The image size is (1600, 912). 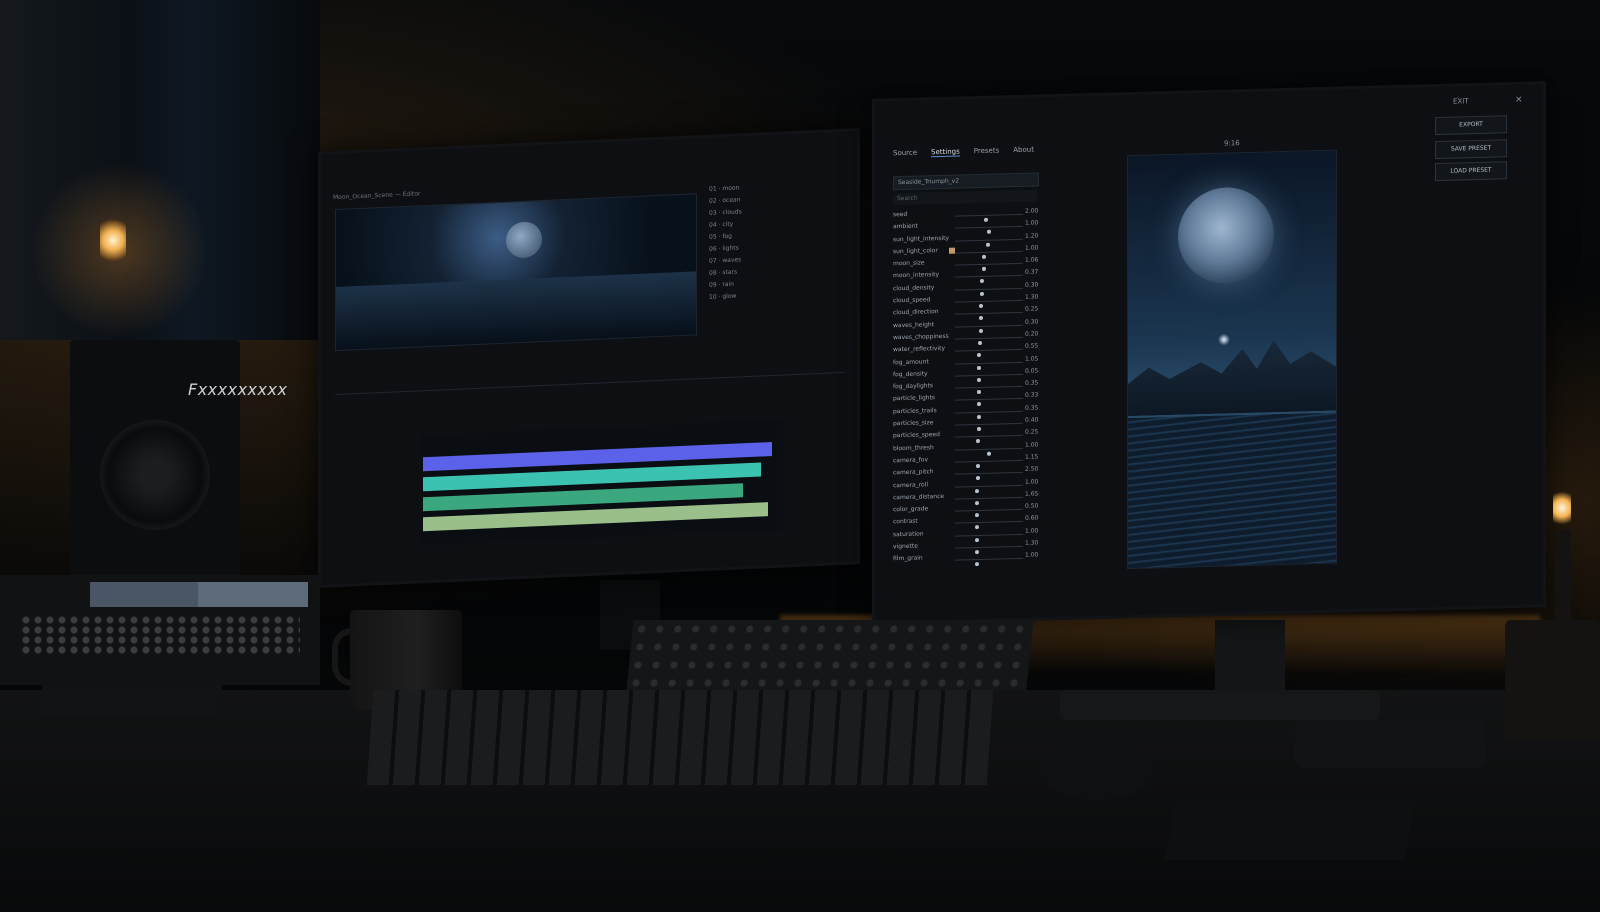 I want to click on parameter-value: 1.15, so click(x=1031, y=456).